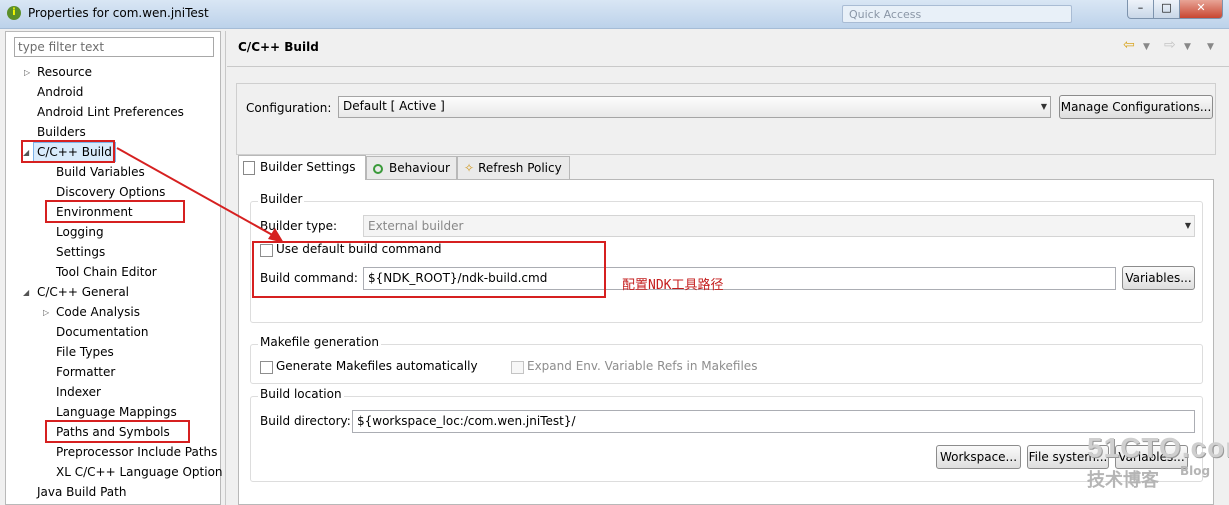  Describe the element at coordinates (302, 167) in the screenshot. I see `tab-builder-settings: Builder Settings` at that location.